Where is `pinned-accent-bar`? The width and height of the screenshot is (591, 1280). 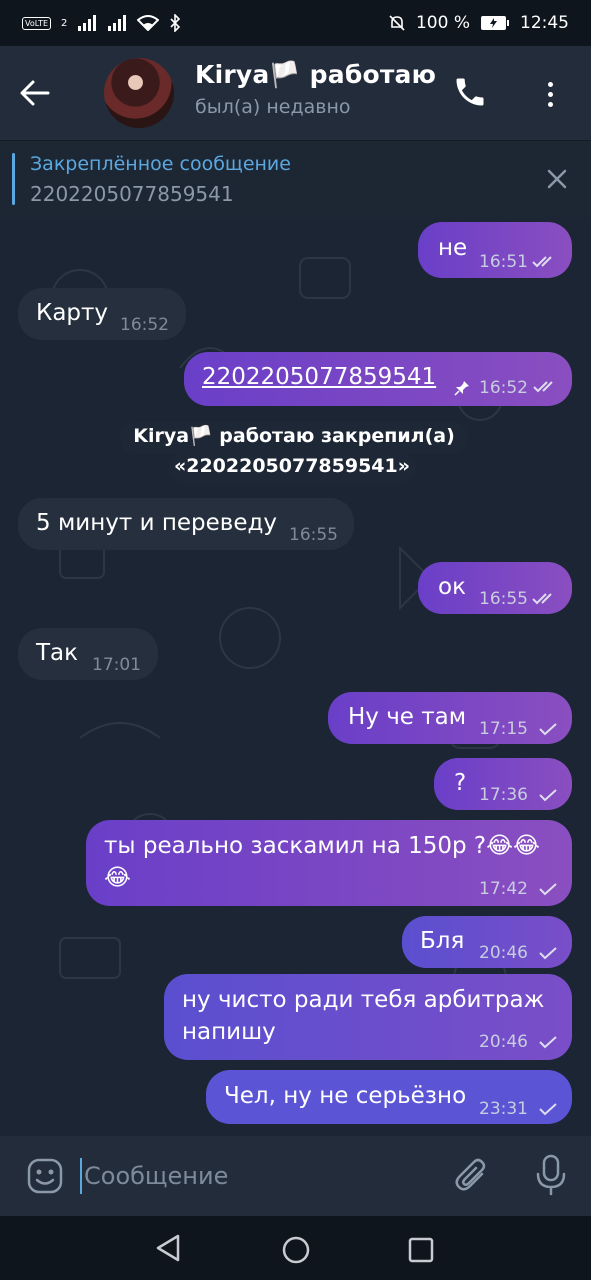
pinned-accent-bar is located at coordinates (13, 179).